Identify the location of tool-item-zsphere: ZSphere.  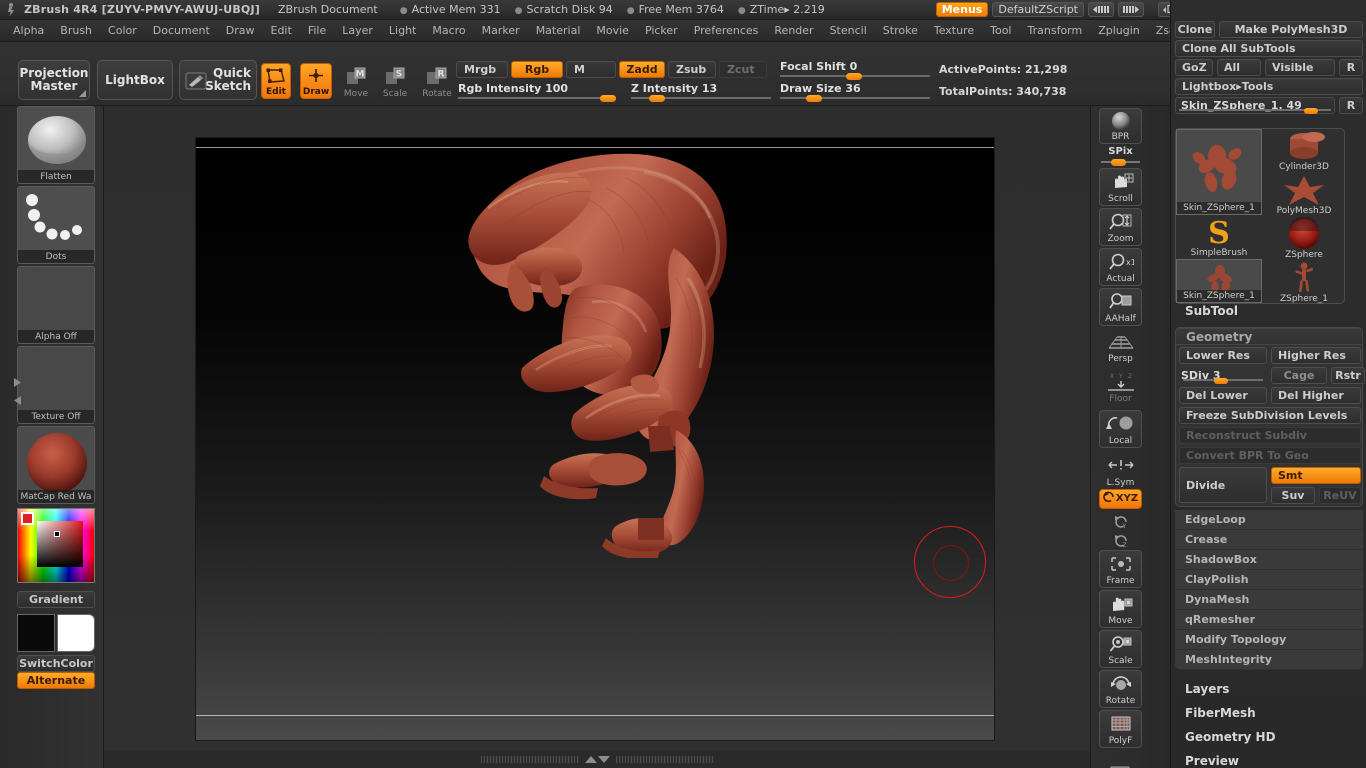
(1304, 239).